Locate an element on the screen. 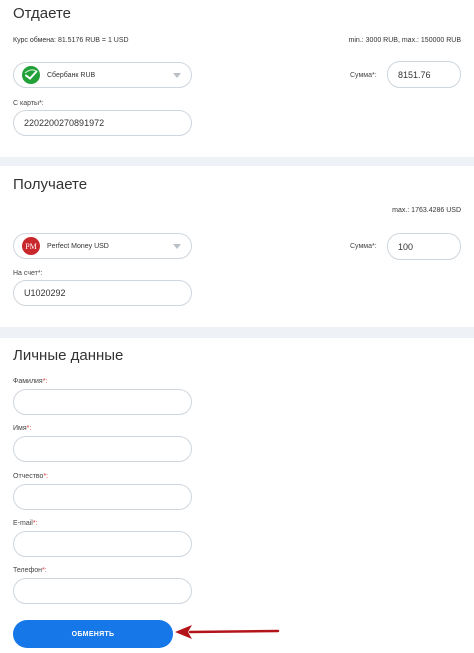 Image resolution: width=474 pixels, height=653 pixels. sberbank-logo-icon is located at coordinates (31, 75).